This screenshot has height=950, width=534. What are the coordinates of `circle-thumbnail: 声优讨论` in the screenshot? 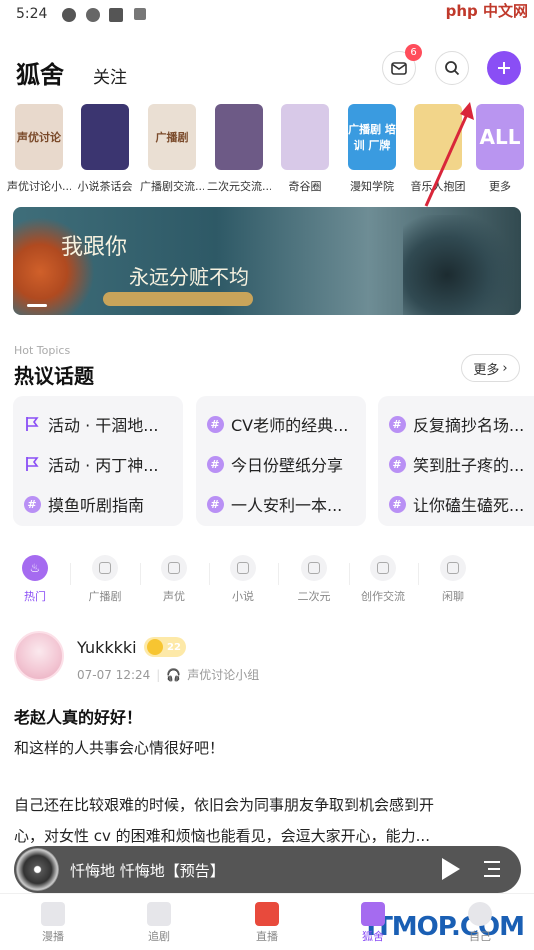 It's located at (39, 137).